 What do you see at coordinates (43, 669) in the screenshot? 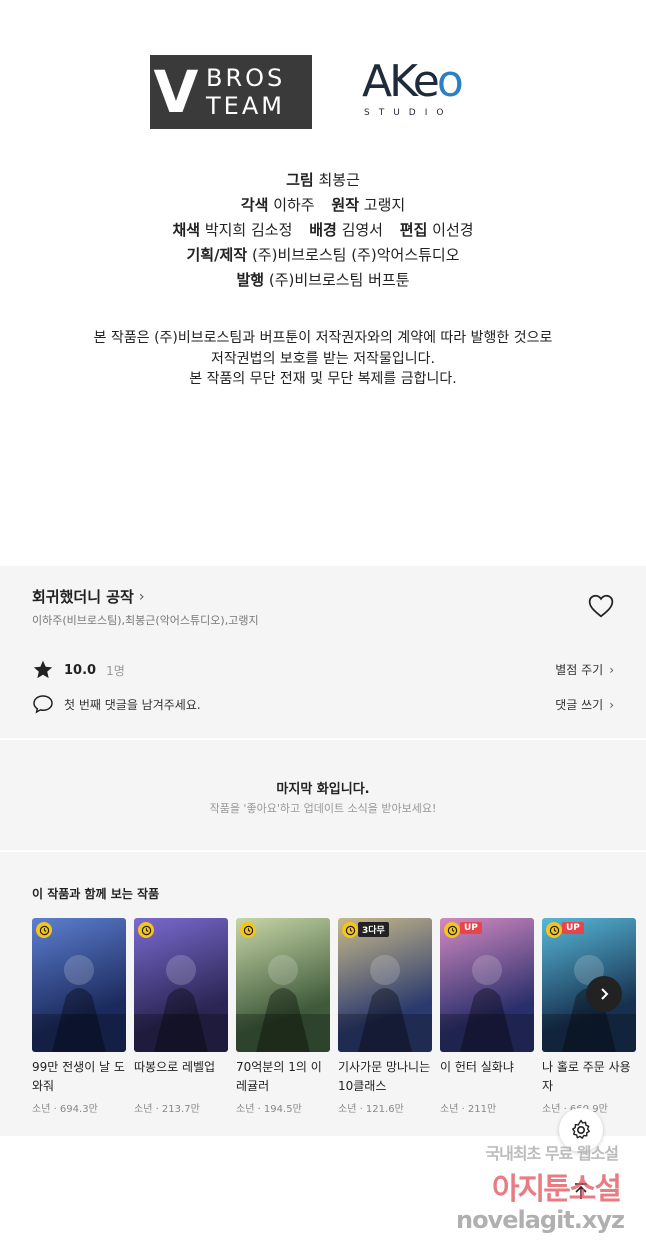
I see `star-icon` at bounding box center [43, 669].